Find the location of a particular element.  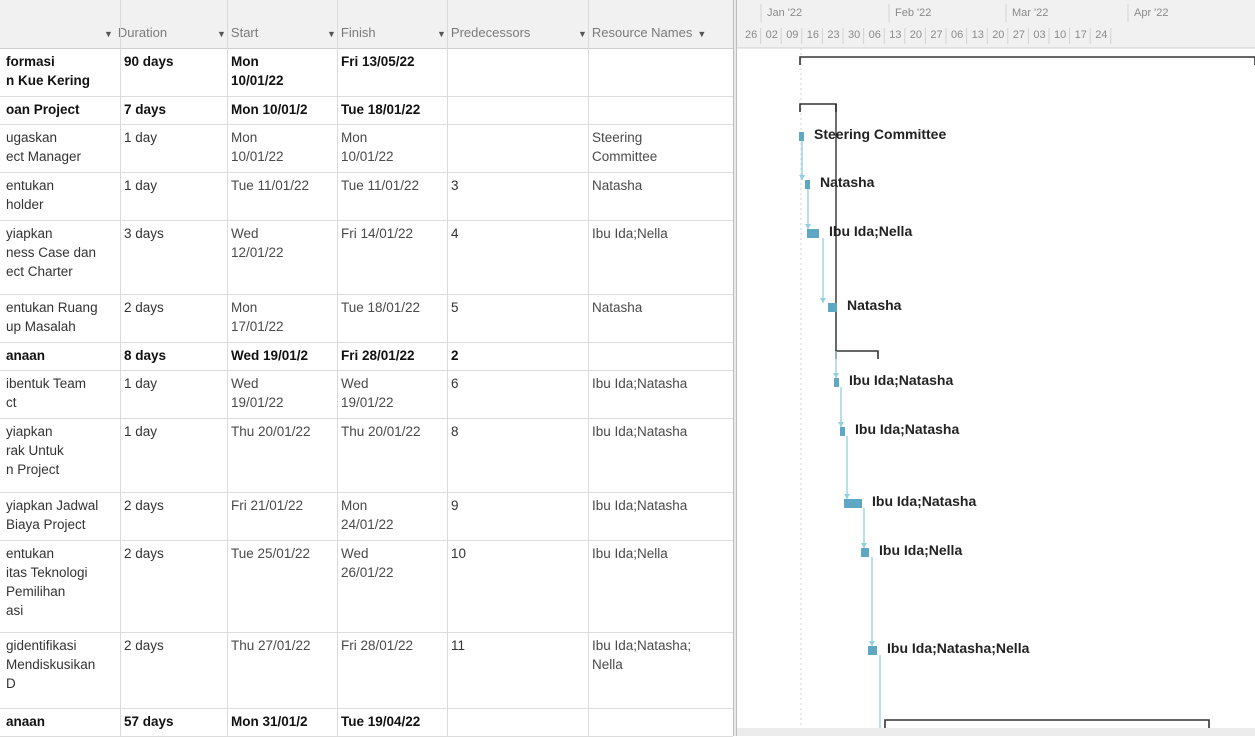

column-header-duration: ▼ Duration is located at coordinates (135, 33).